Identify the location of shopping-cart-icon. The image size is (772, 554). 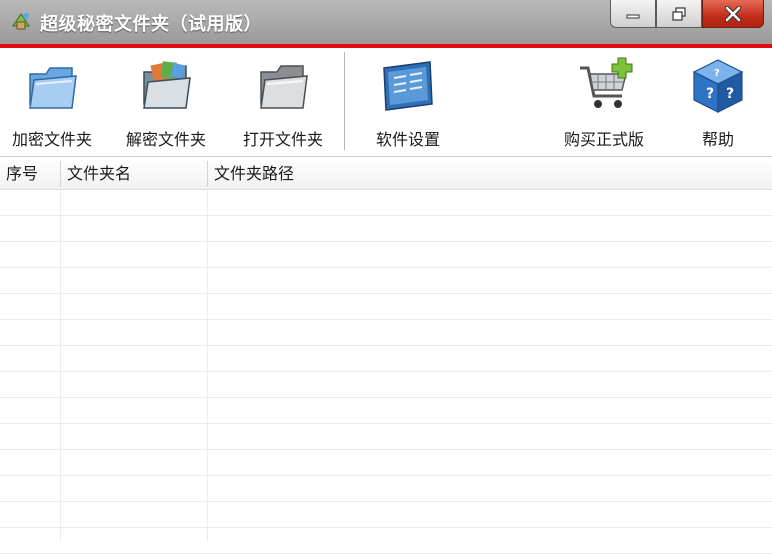
(606, 82).